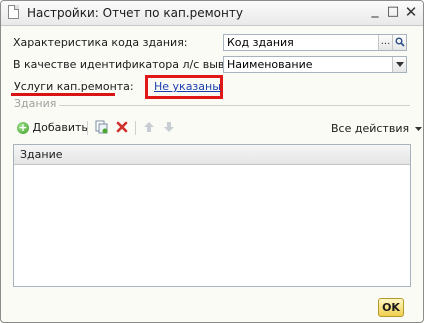 This screenshot has height=323, width=424. I want to click on identifier-value: Наименование, so click(270, 64).